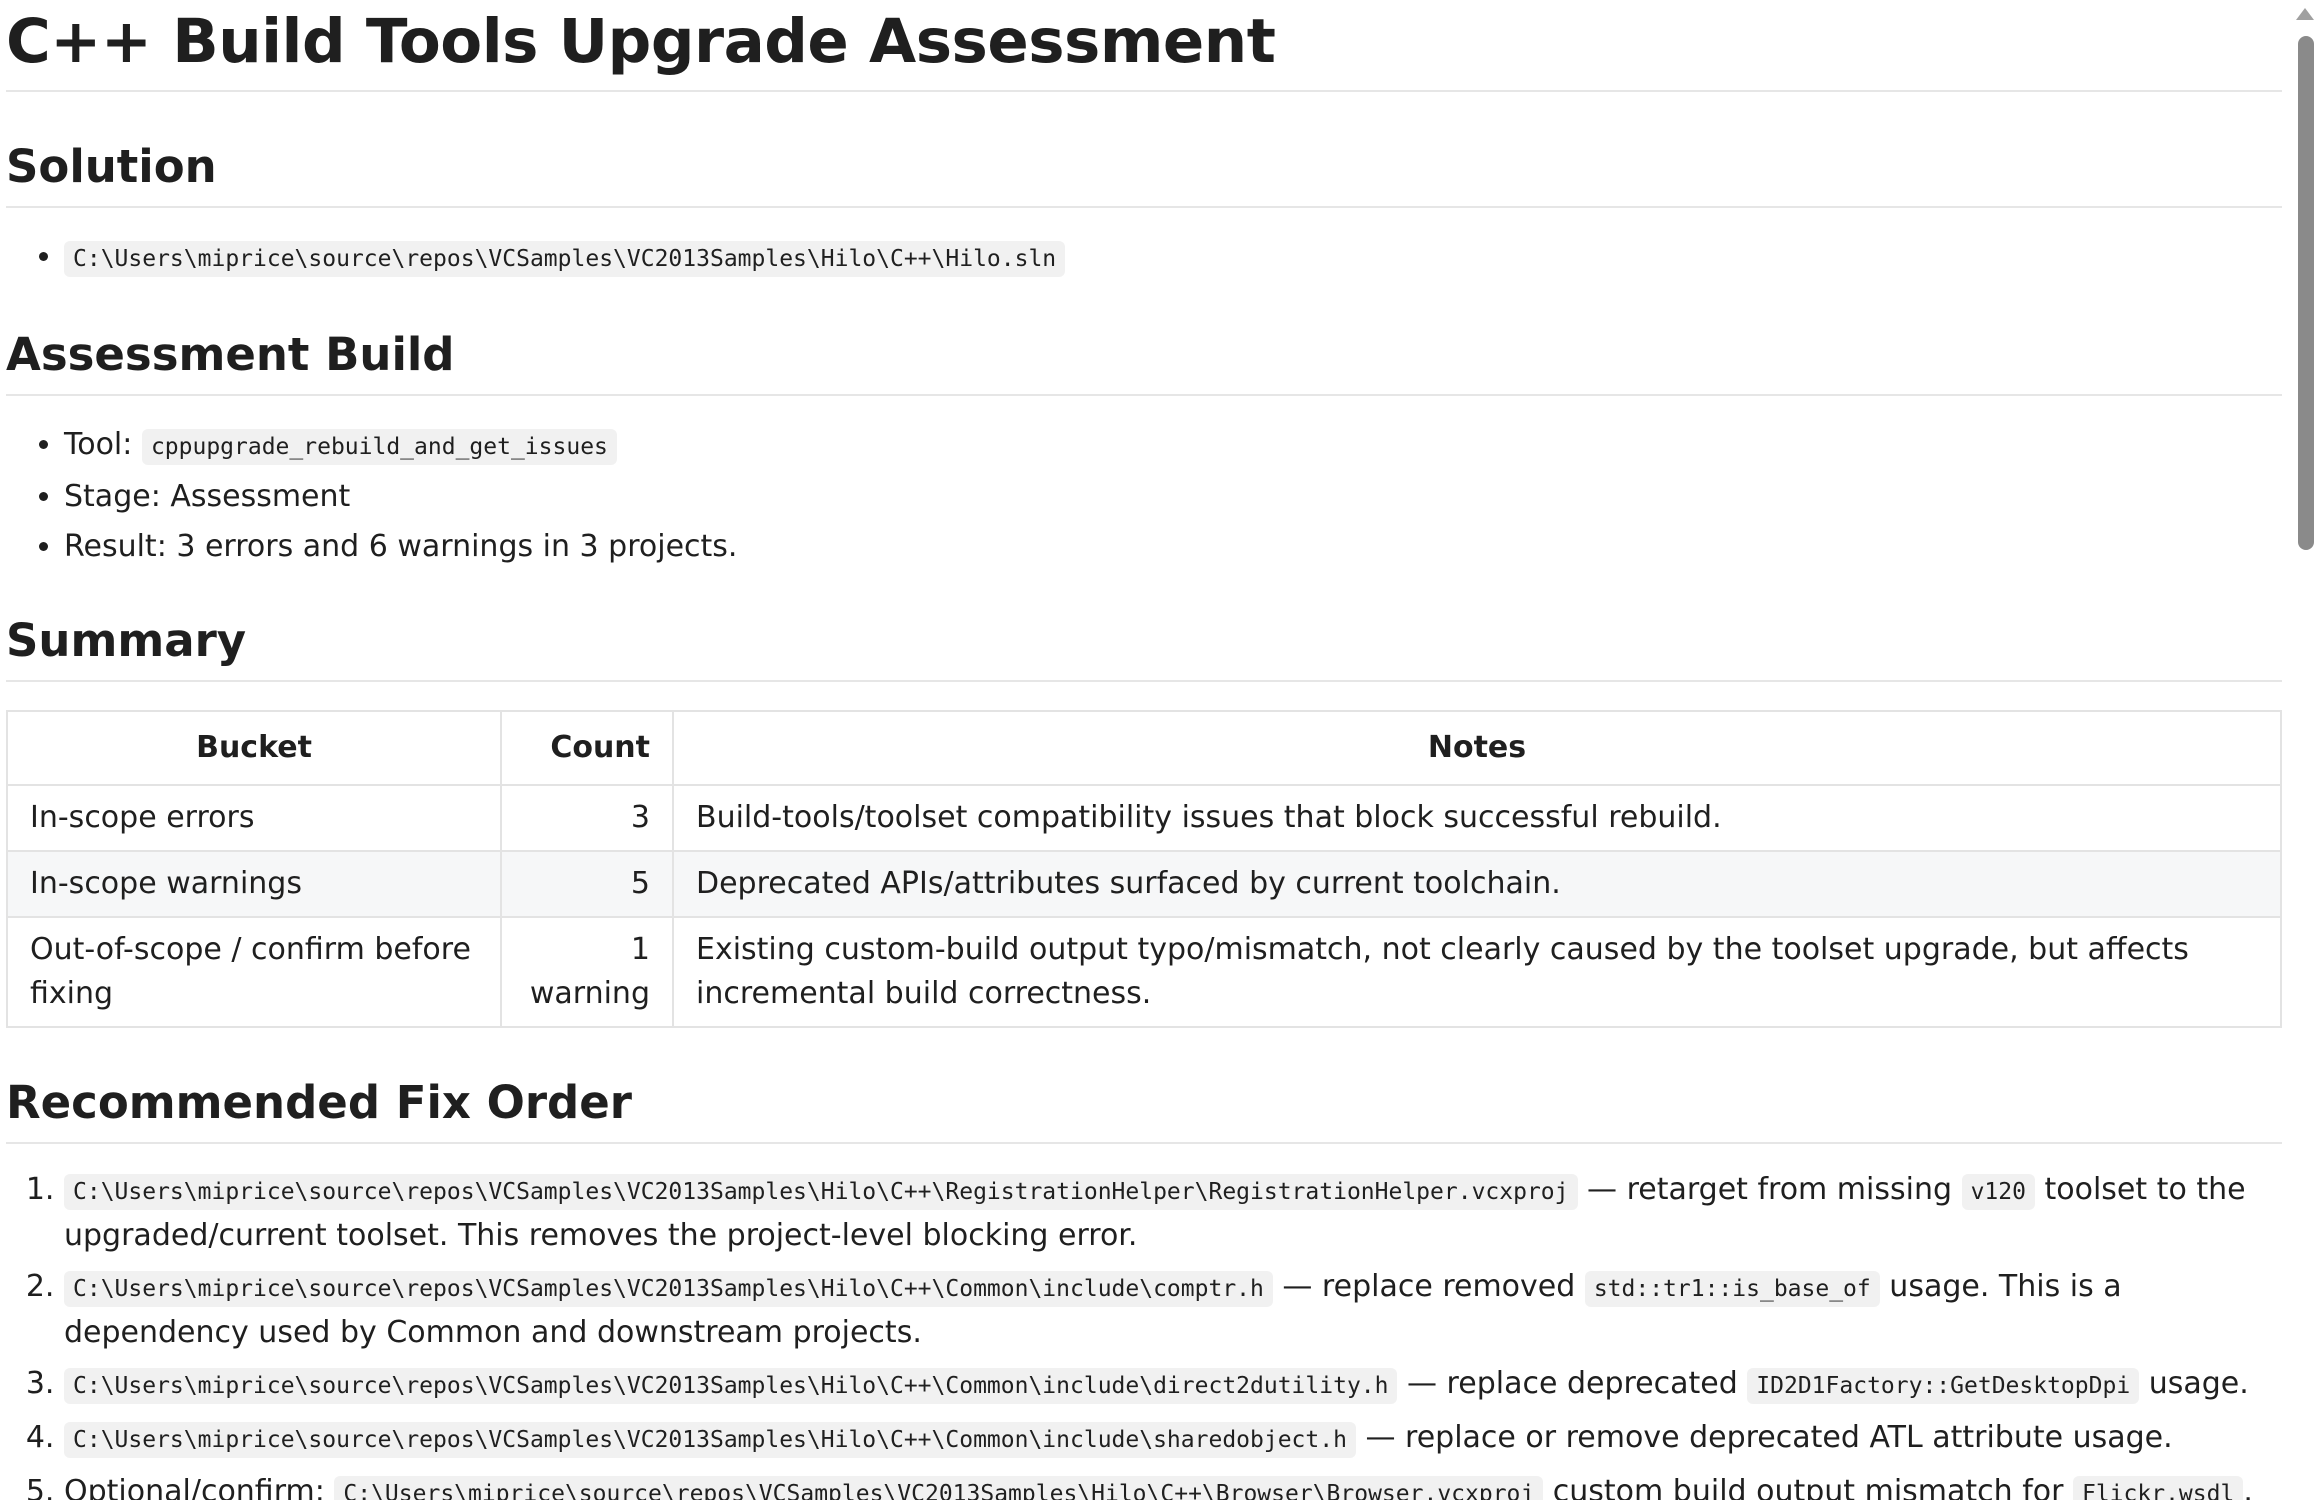 Image resolution: width=2322 pixels, height=1500 pixels. Describe the element at coordinates (1144, 646) in the screenshot. I see `summary-heading: Summary` at that location.